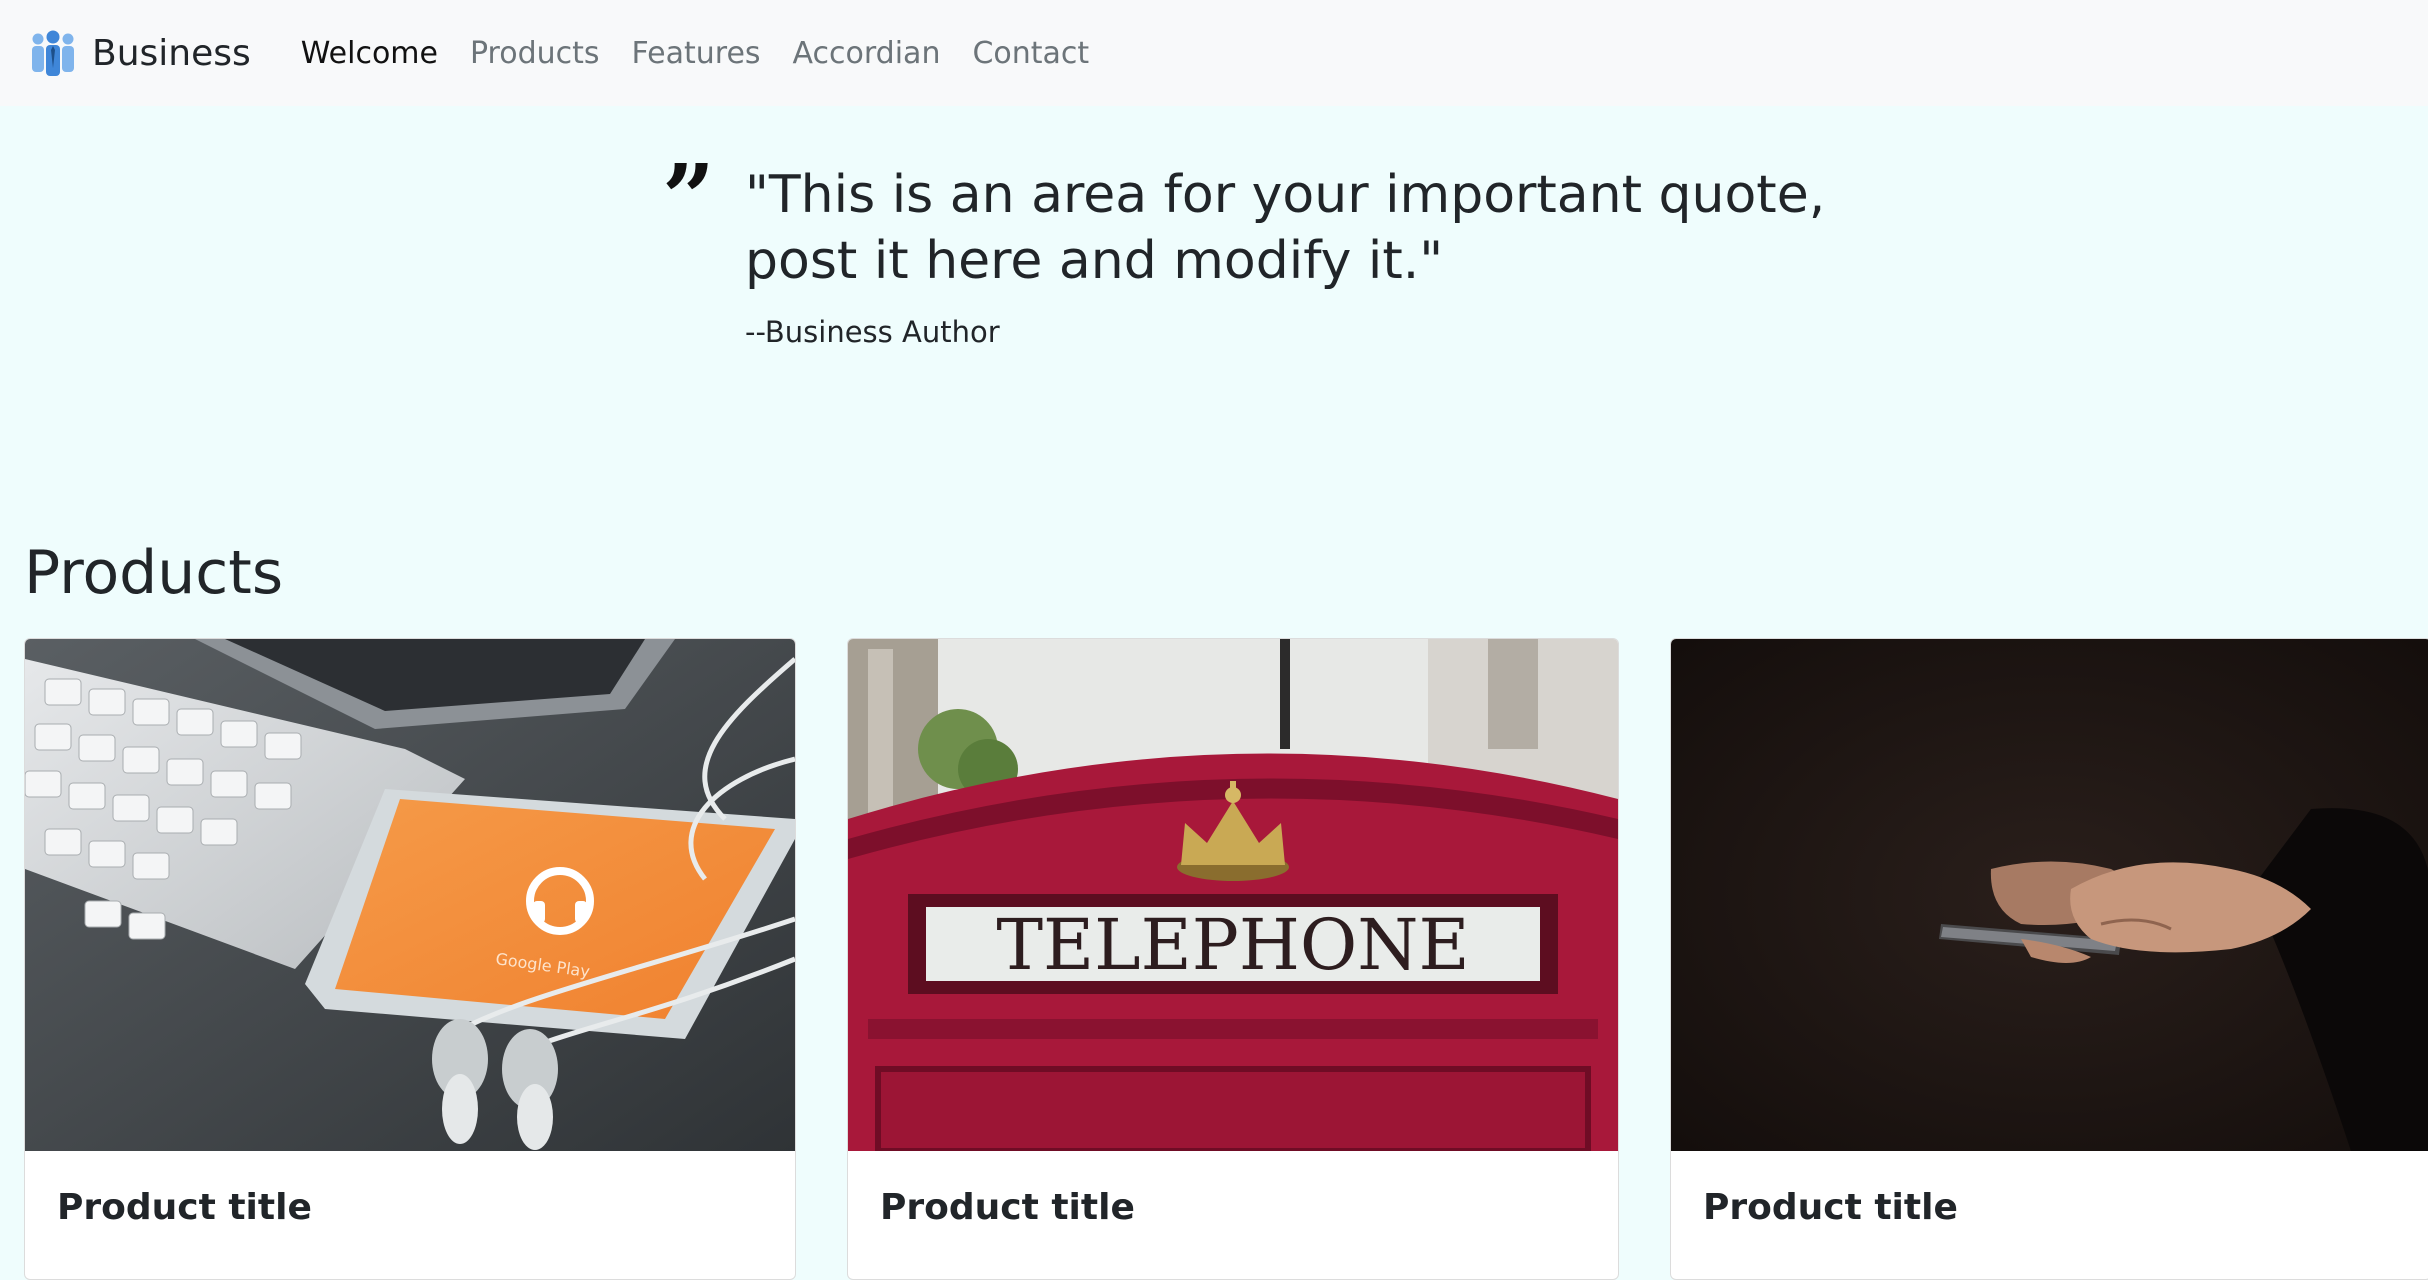  Describe the element at coordinates (369, 53) in the screenshot. I see `nav-link-welcome: Welcome` at that location.